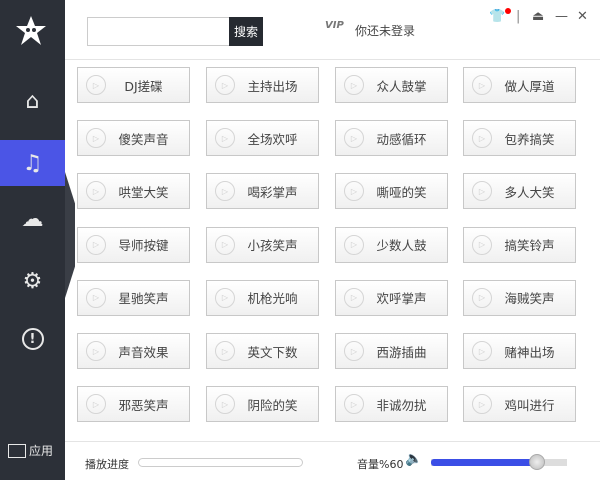 Image resolution: width=600 pixels, height=480 pixels. I want to click on sound-button: ▷ 导师按键, so click(133, 244).